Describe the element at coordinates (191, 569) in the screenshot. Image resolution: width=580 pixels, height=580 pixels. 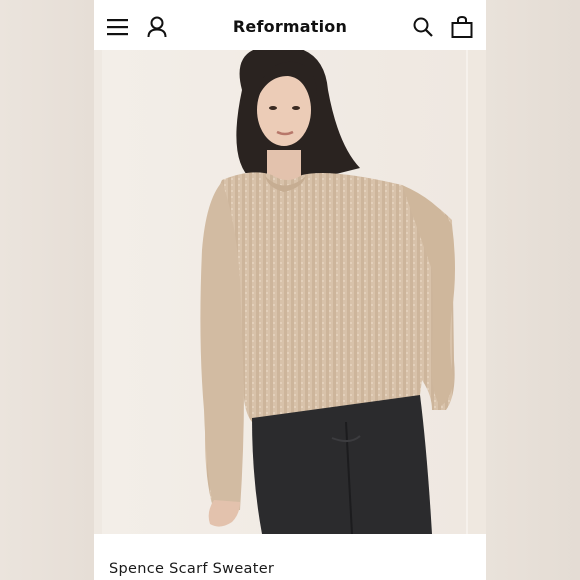
I see `product-name: Spence Scarf Sweater` at that location.